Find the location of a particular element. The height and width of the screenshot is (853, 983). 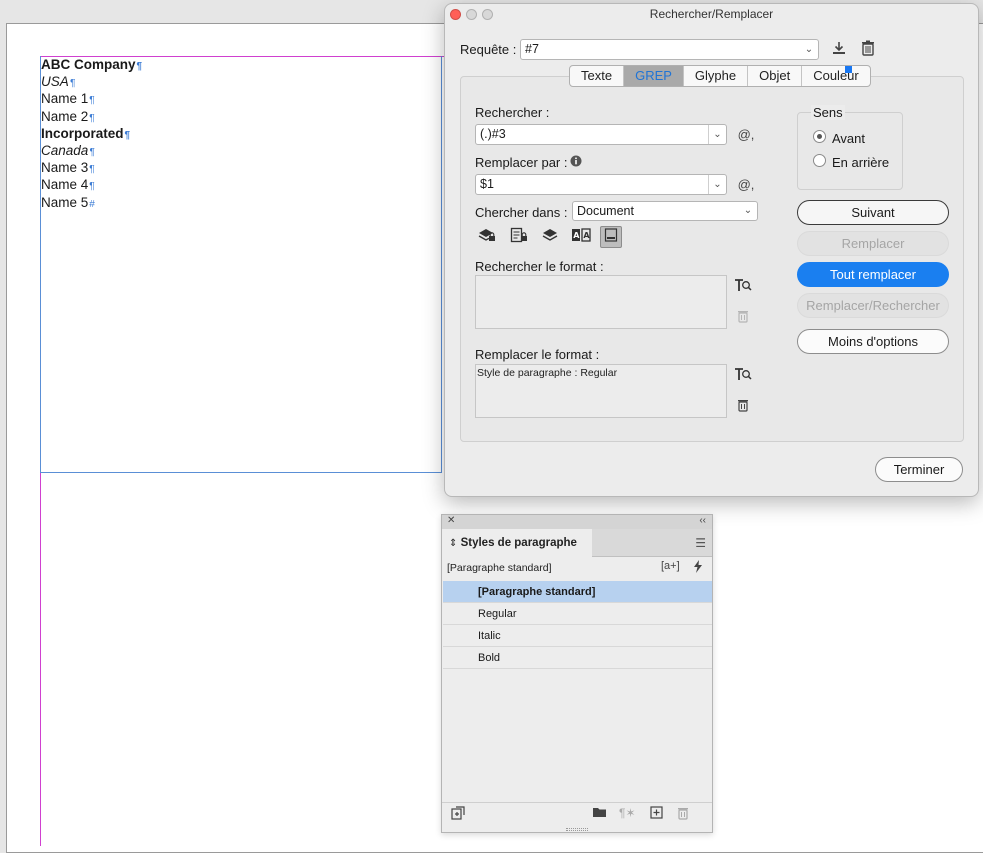

close-panel-icon: ✕ is located at coordinates (451, 520).